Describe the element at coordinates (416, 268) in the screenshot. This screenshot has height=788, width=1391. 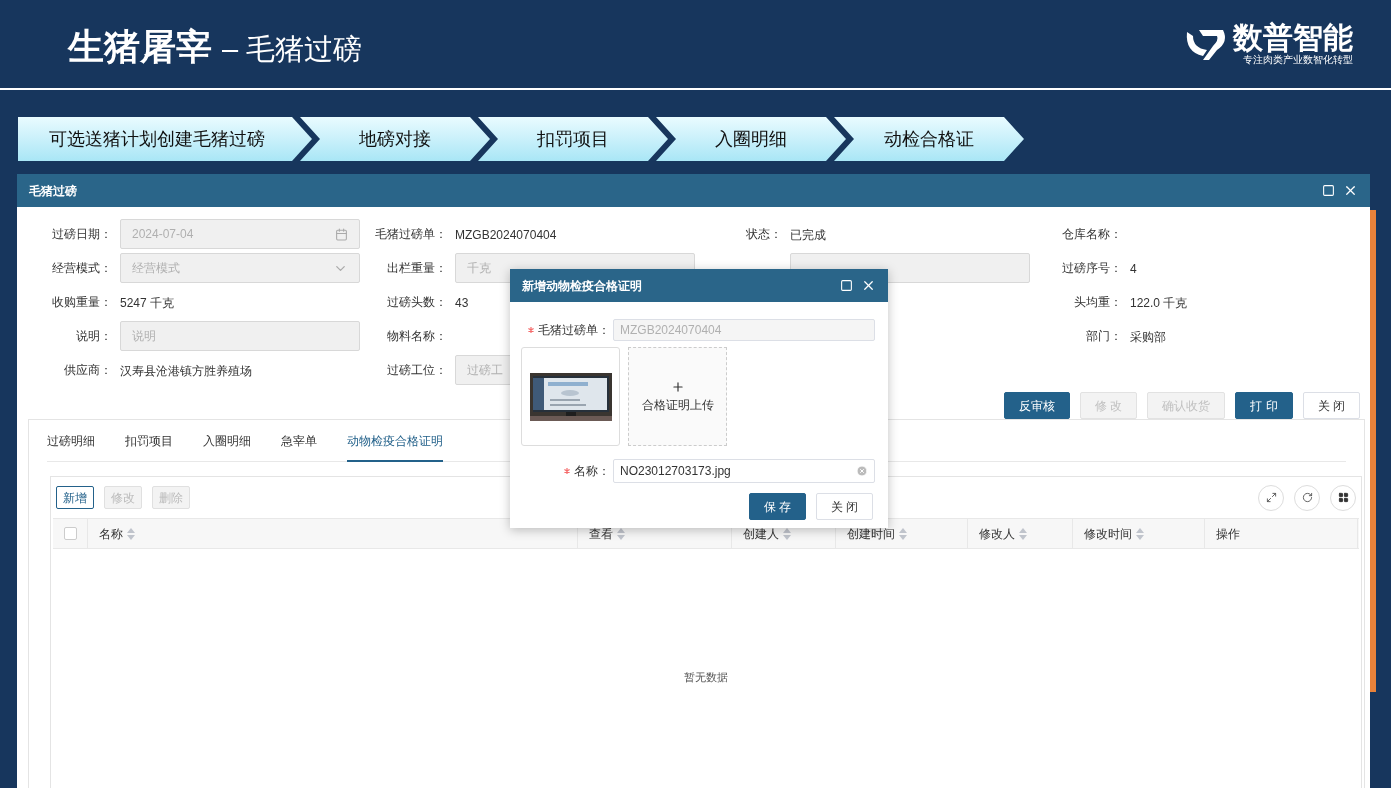
I see `field-label: 出栏重量：` at that location.